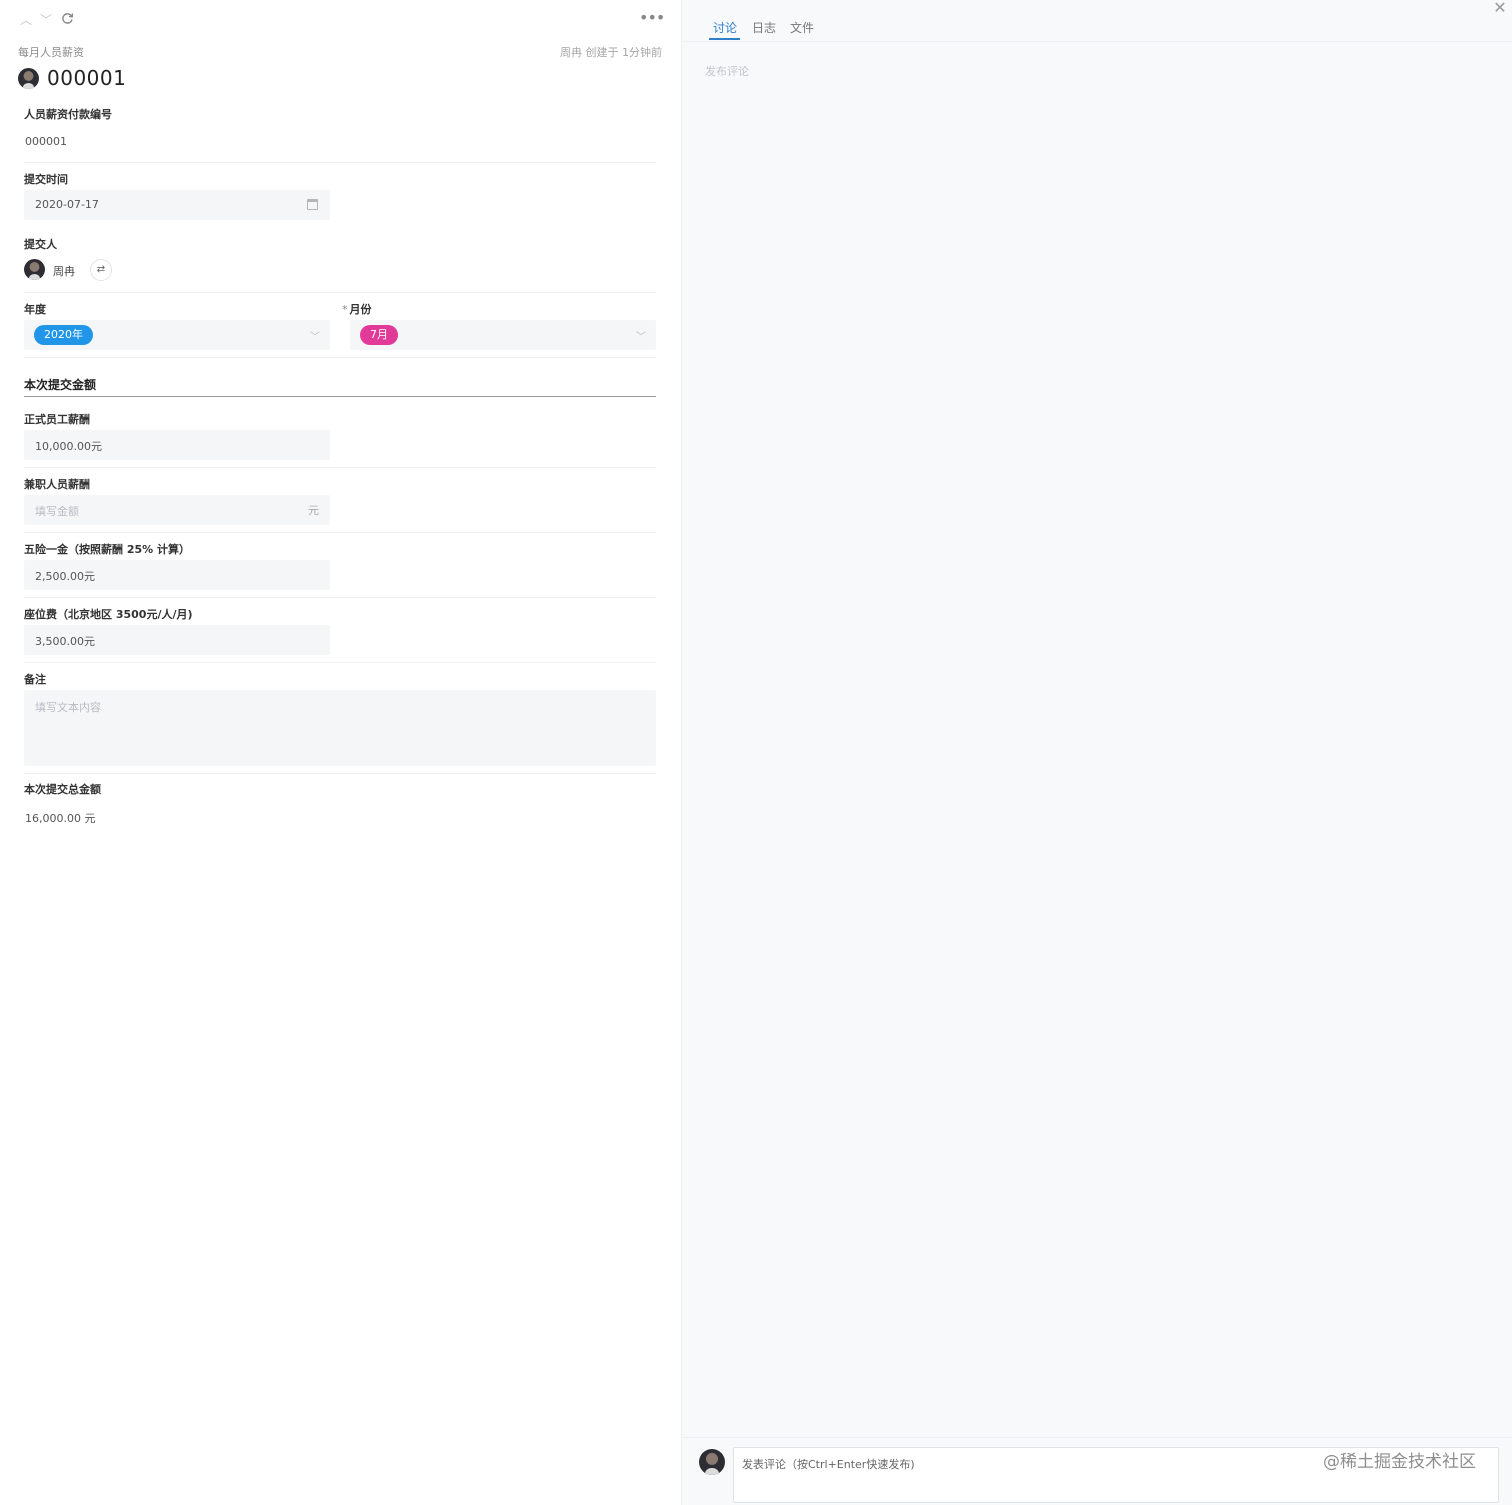  Describe the element at coordinates (67, 20) in the screenshot. I see `refresh-icon` at that location.